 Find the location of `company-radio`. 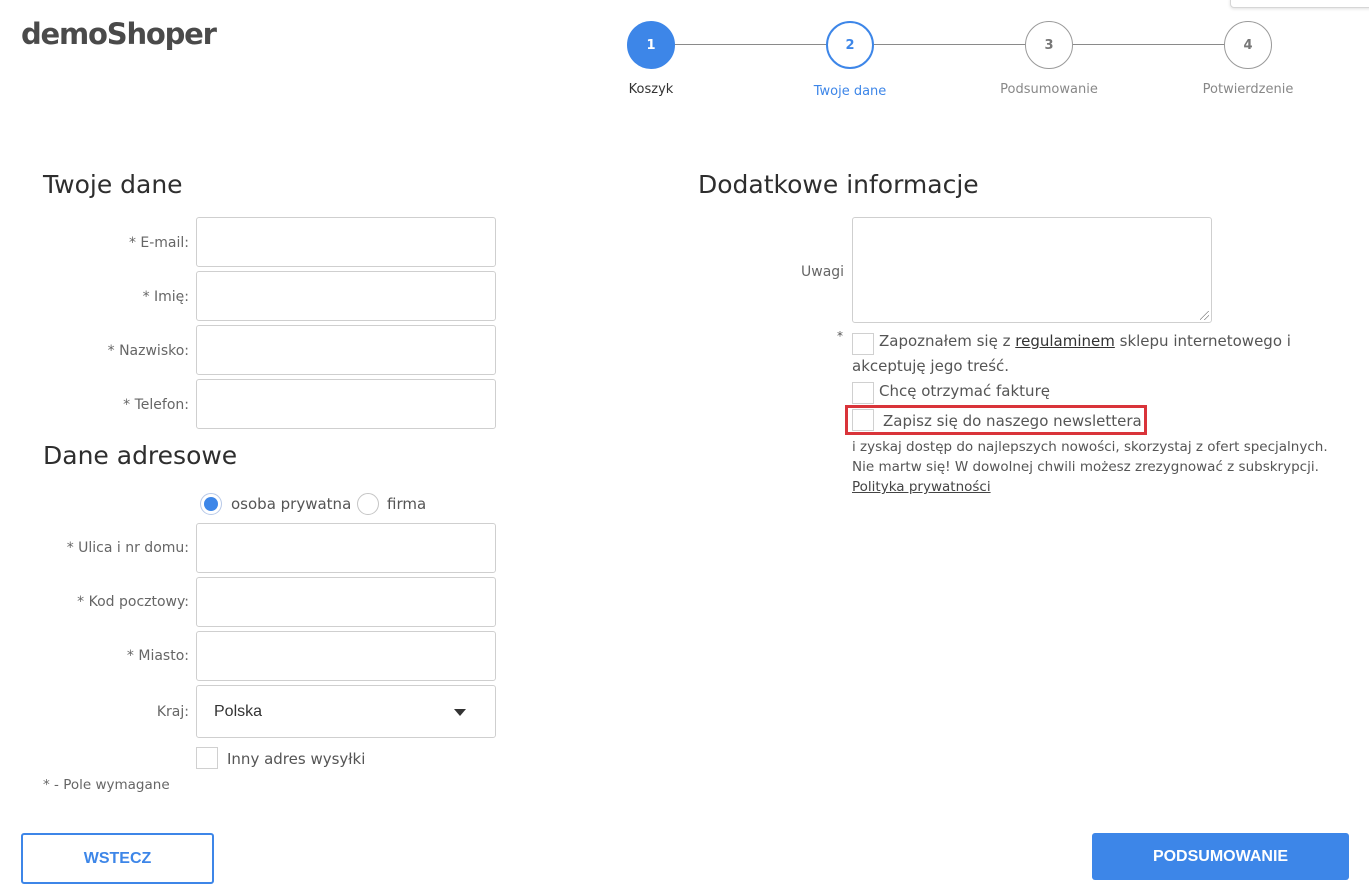

company-radio is located at coordinates (368, 504).